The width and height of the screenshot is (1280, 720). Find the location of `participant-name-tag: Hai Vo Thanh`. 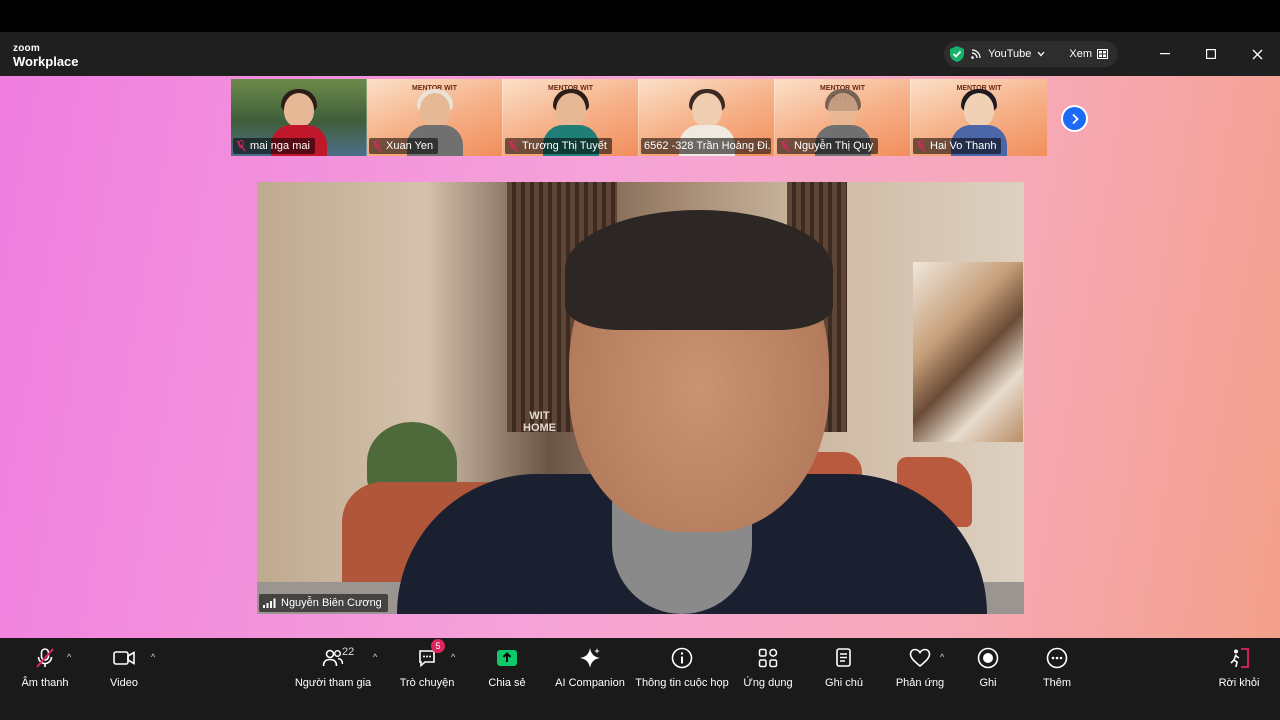

participant-name-tag: Hai Vo Thanh is located at coordinates (957, 146).